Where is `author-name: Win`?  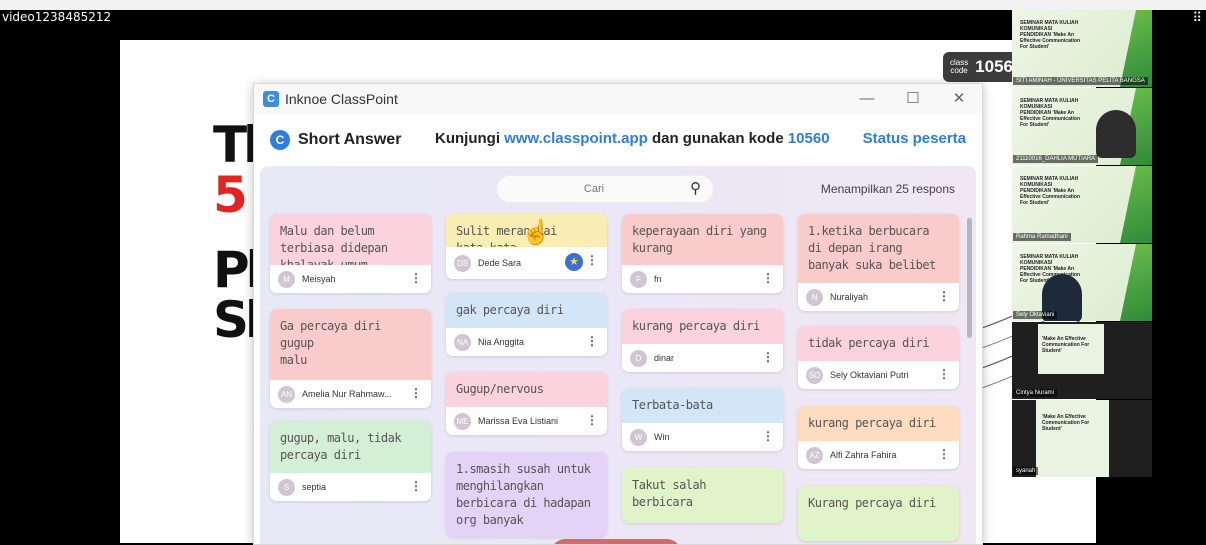 author-name: Win is located at coordinates (662, 437).